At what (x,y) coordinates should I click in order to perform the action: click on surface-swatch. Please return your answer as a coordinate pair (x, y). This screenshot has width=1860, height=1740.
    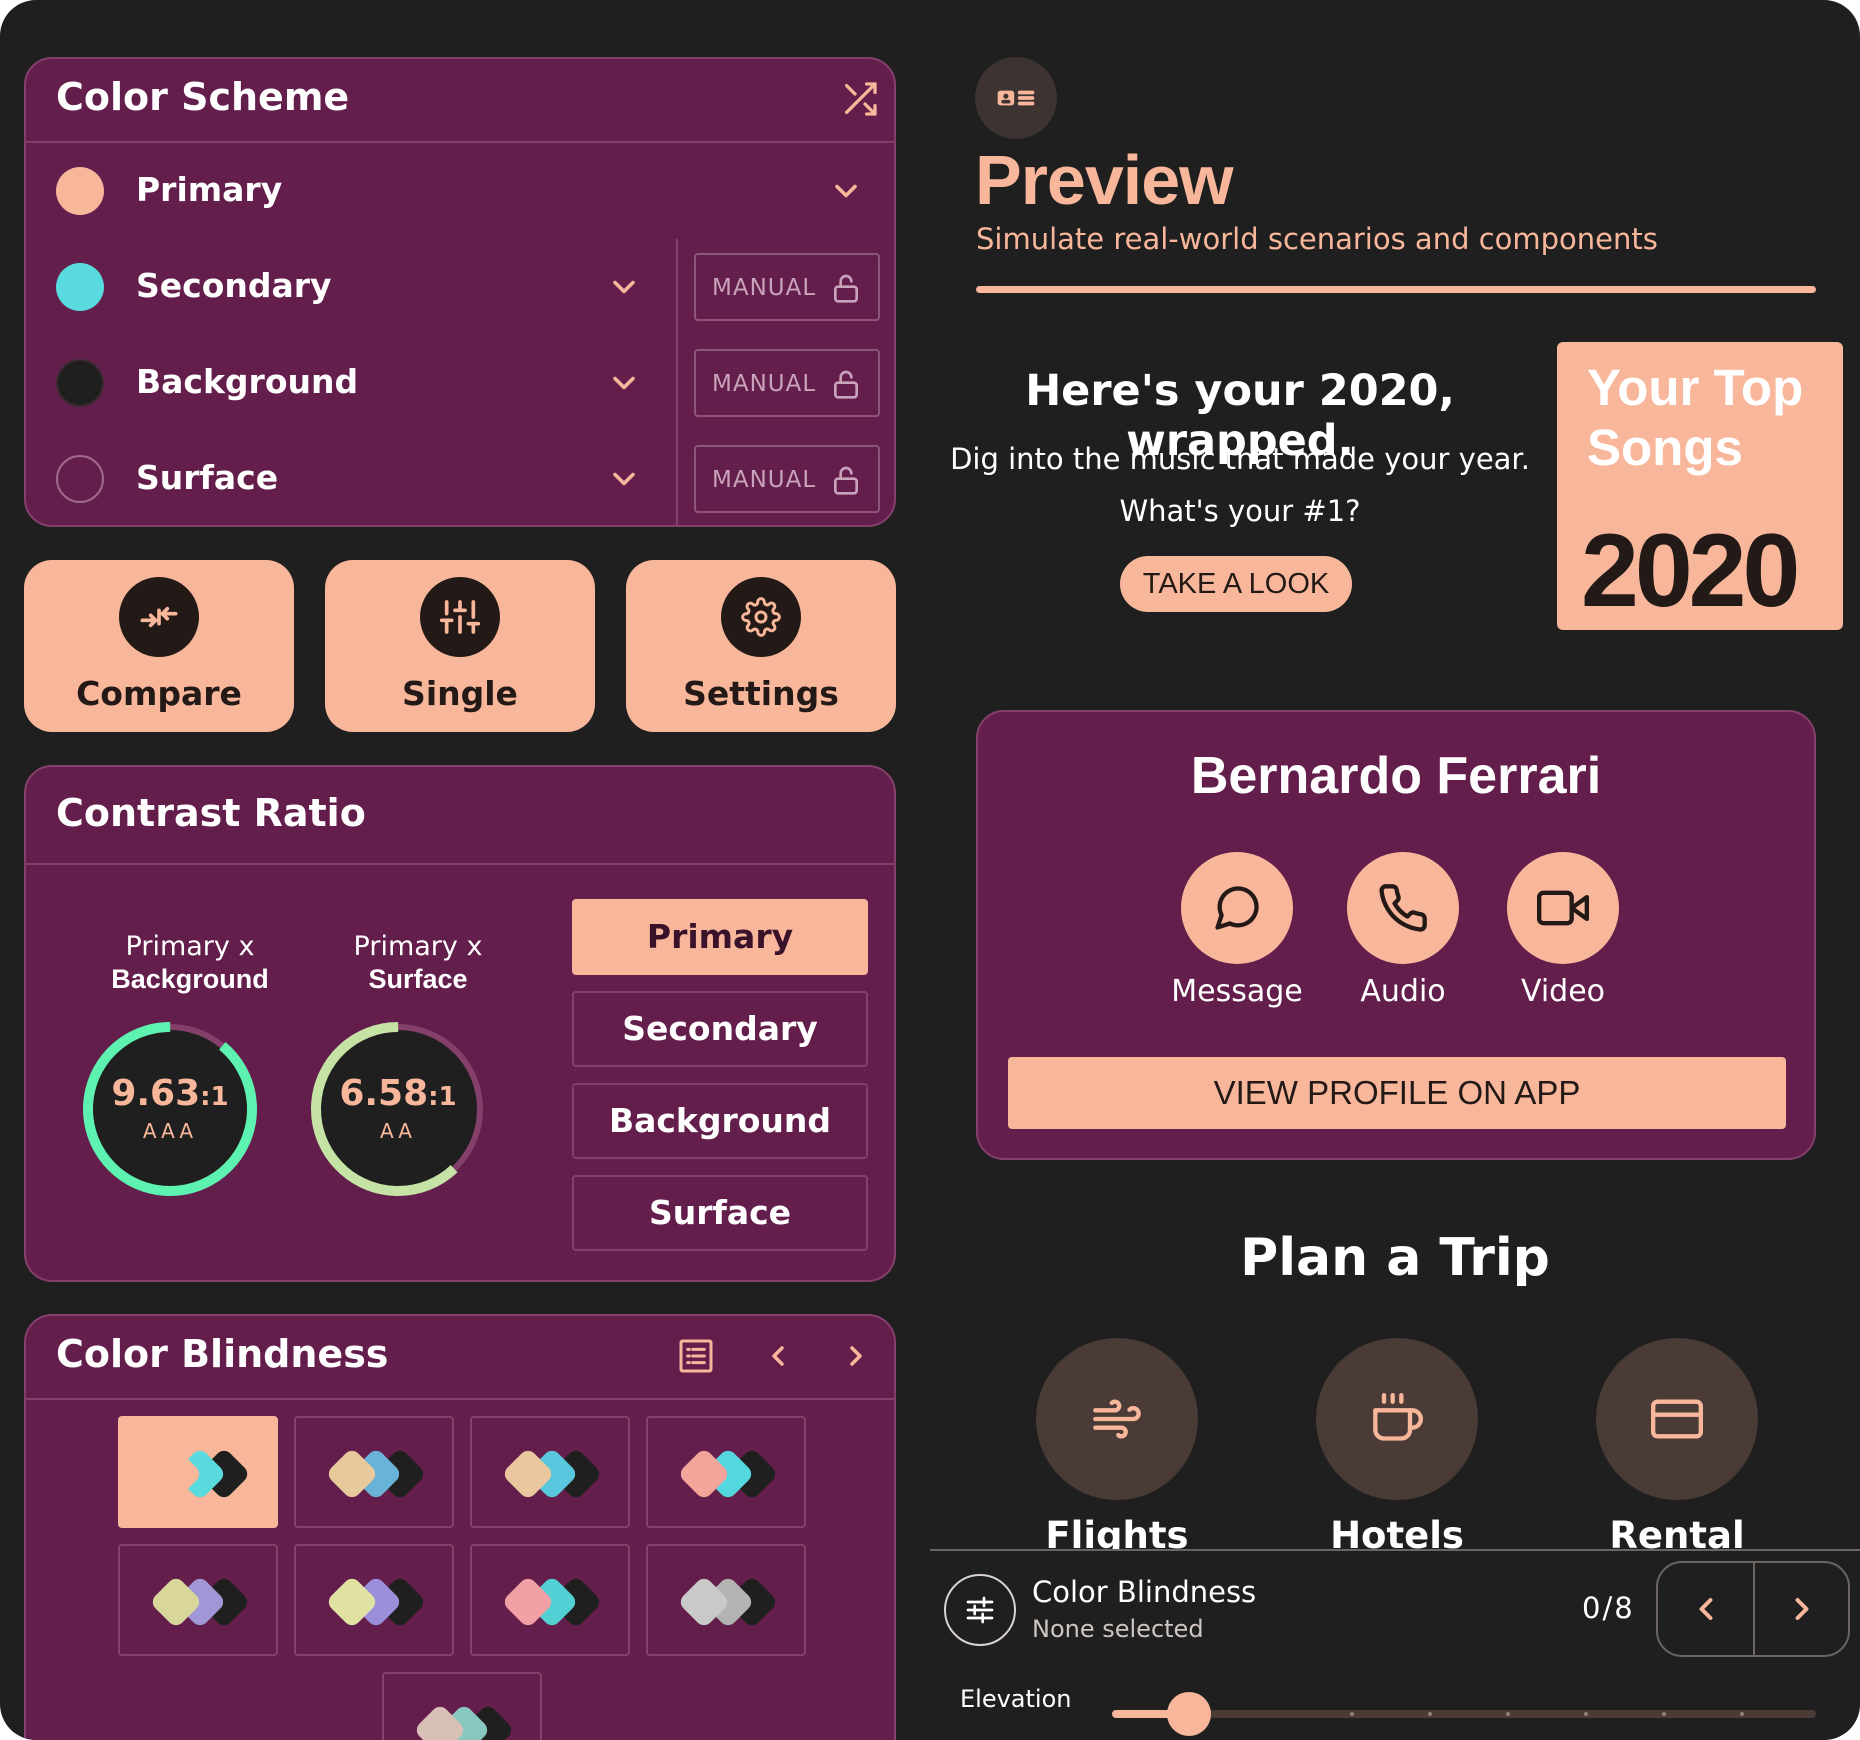
    Looking at the image, I should click on (80, 479).